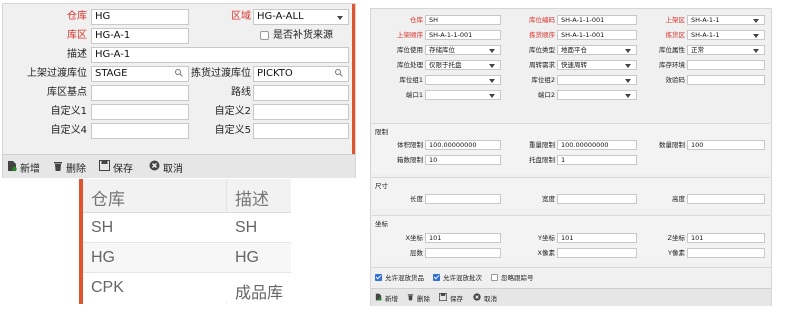 The height and width of the screenshot is (319, 786). I want to click on custom1-label: 自定义1, so click(68, 111).